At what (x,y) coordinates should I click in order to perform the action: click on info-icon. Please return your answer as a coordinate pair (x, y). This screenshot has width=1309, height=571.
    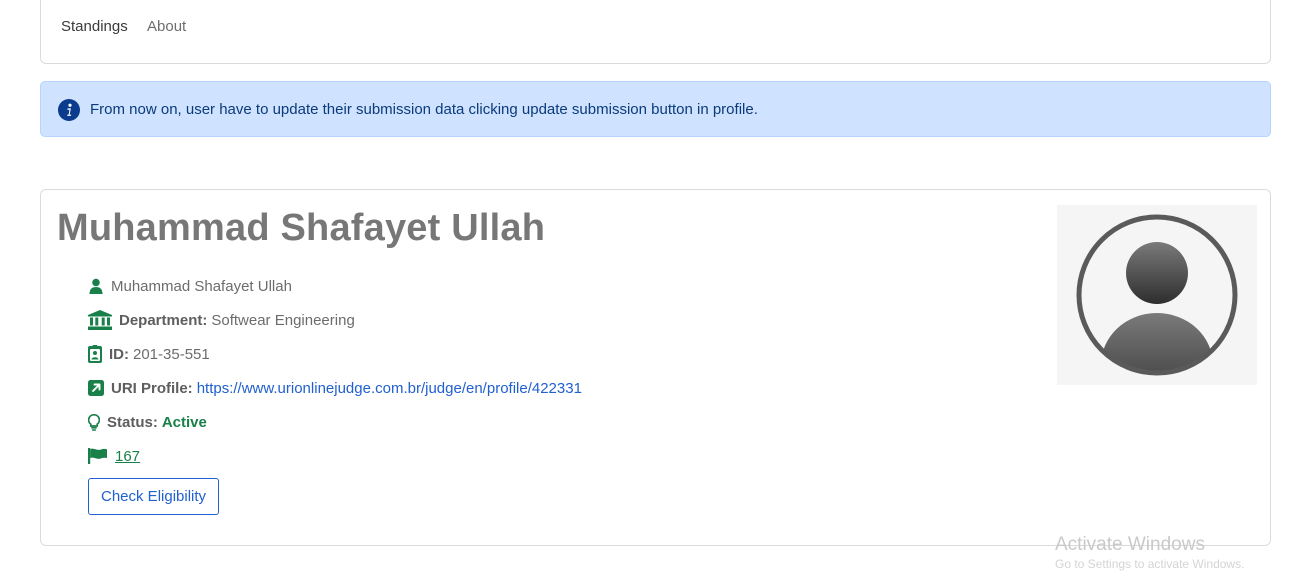
    Looking at the image, I should click on (69, 110).